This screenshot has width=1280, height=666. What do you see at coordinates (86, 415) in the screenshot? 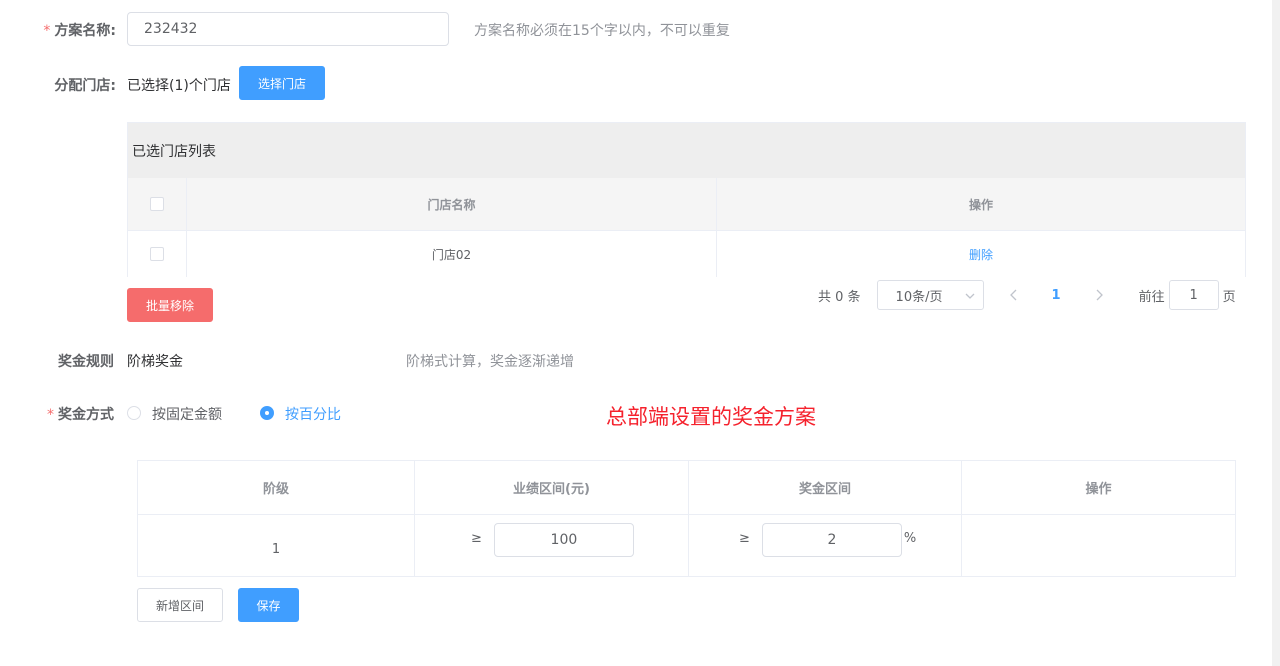
I see `bonus-method-label-text: 奖金方式` at bounding box center [86, 415].